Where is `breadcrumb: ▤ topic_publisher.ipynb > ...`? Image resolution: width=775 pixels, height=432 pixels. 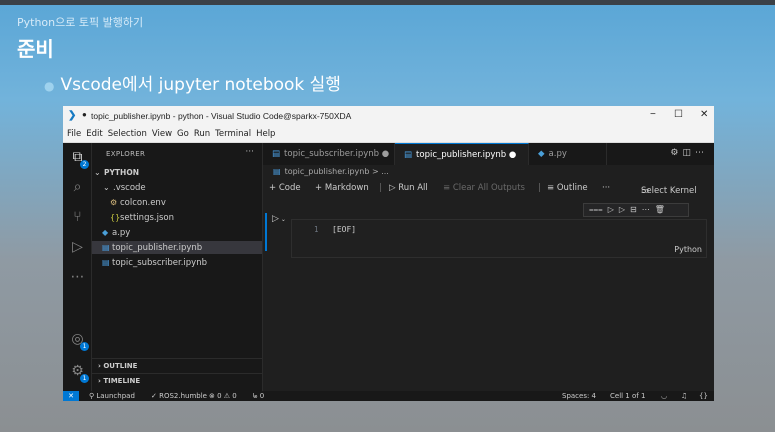 breadcrumb: ▤ topic_publisher.ipynb > ... is located at coordinates (331, 171).